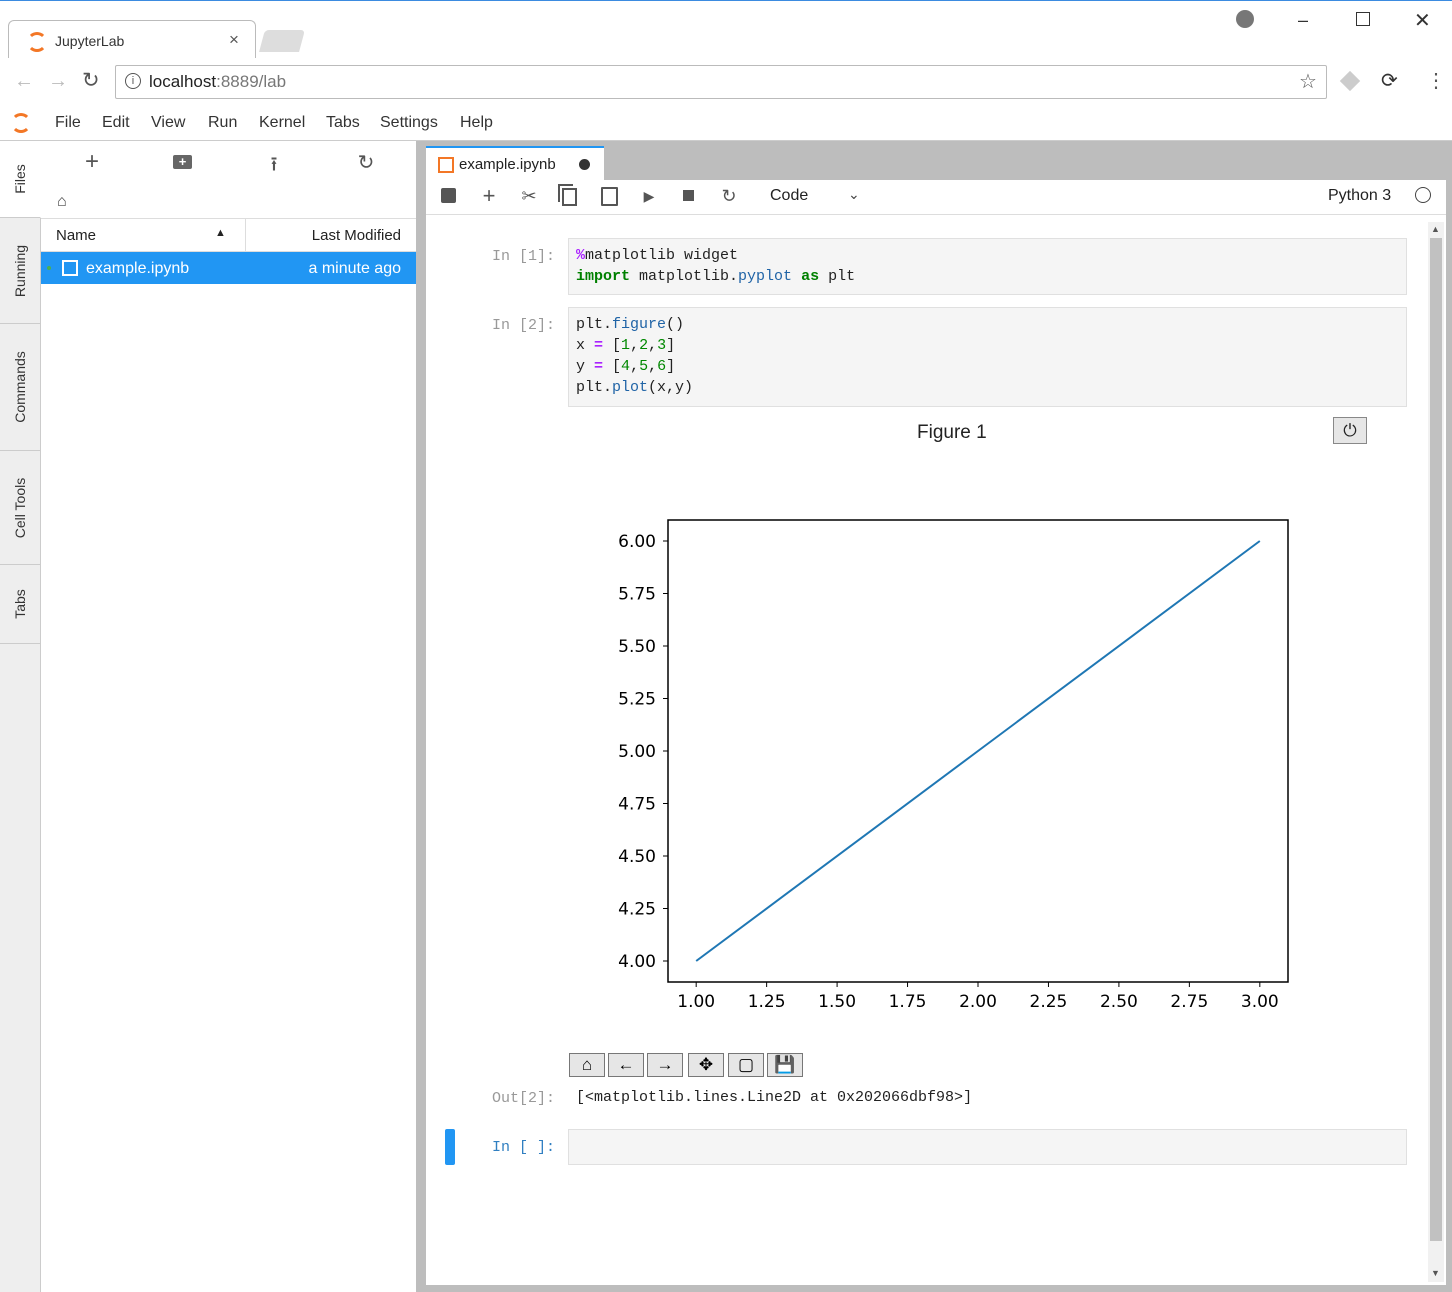  I want to click on figure-title: Figure 1, so click(952, 432).